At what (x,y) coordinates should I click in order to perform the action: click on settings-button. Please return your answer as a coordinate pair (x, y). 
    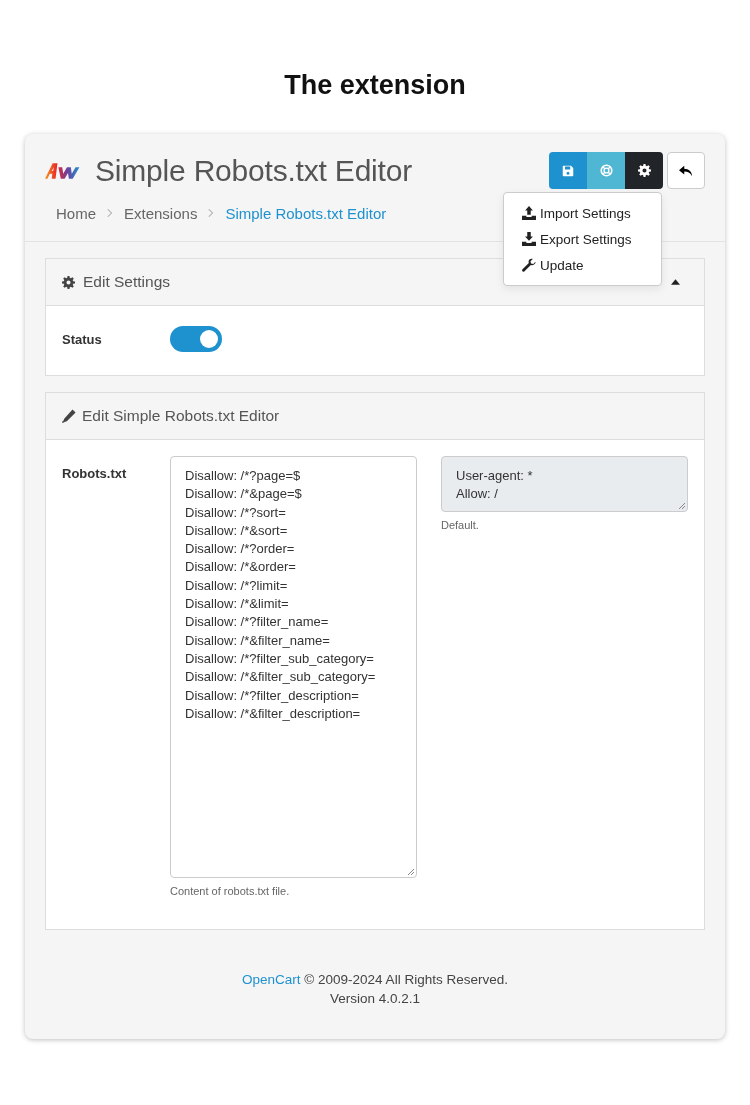
    Looking at the image, I should click on (644, 170).